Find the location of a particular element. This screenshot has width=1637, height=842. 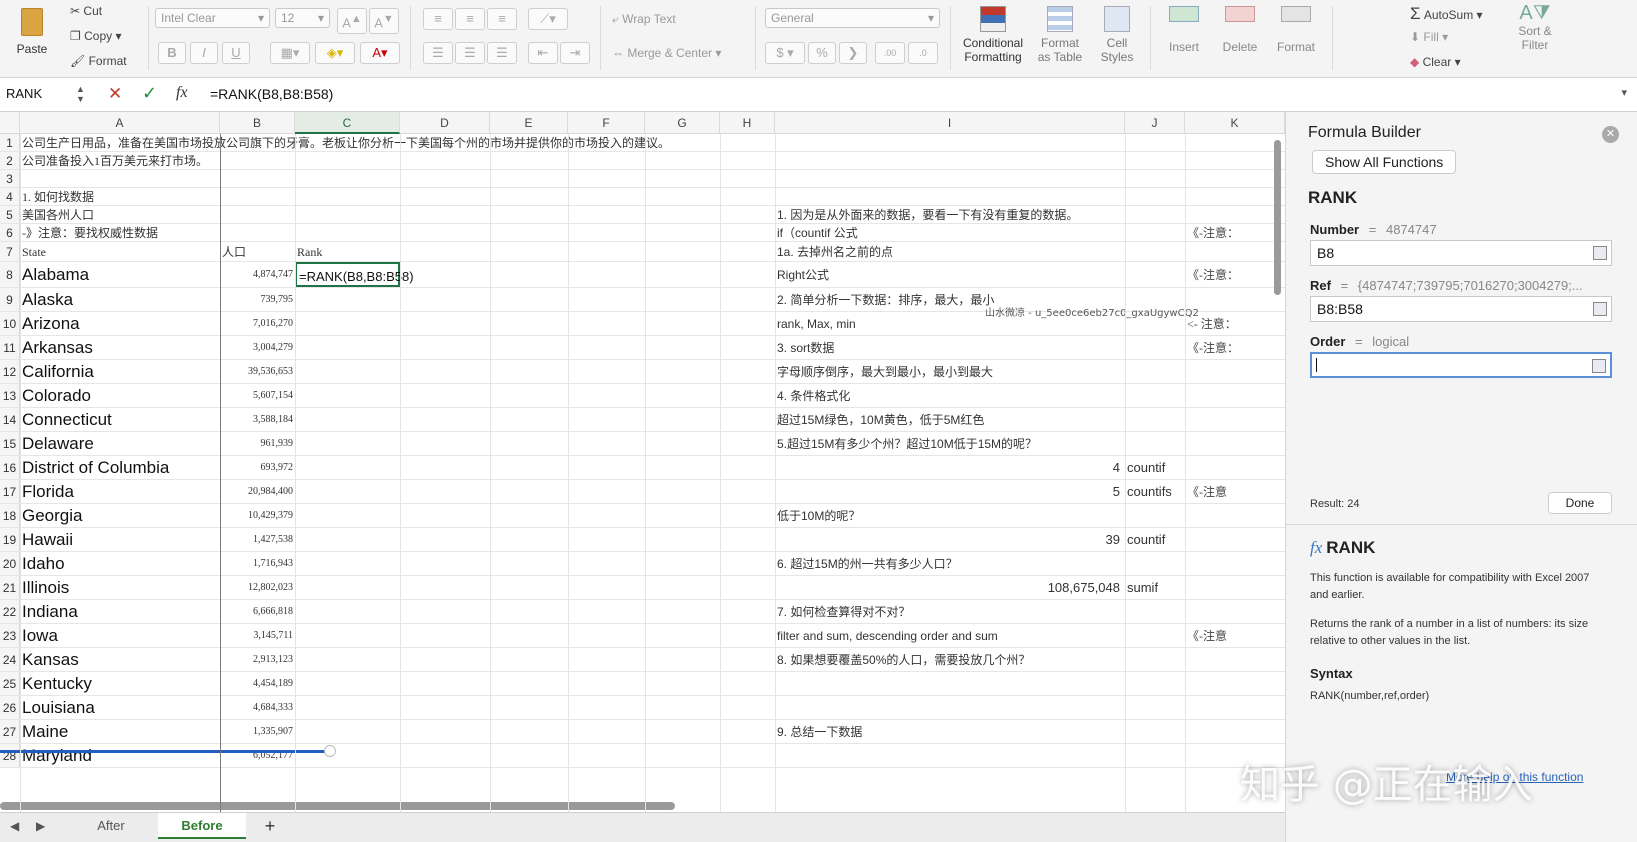

add-sheet-button: + is located at coordinates (270, 826).